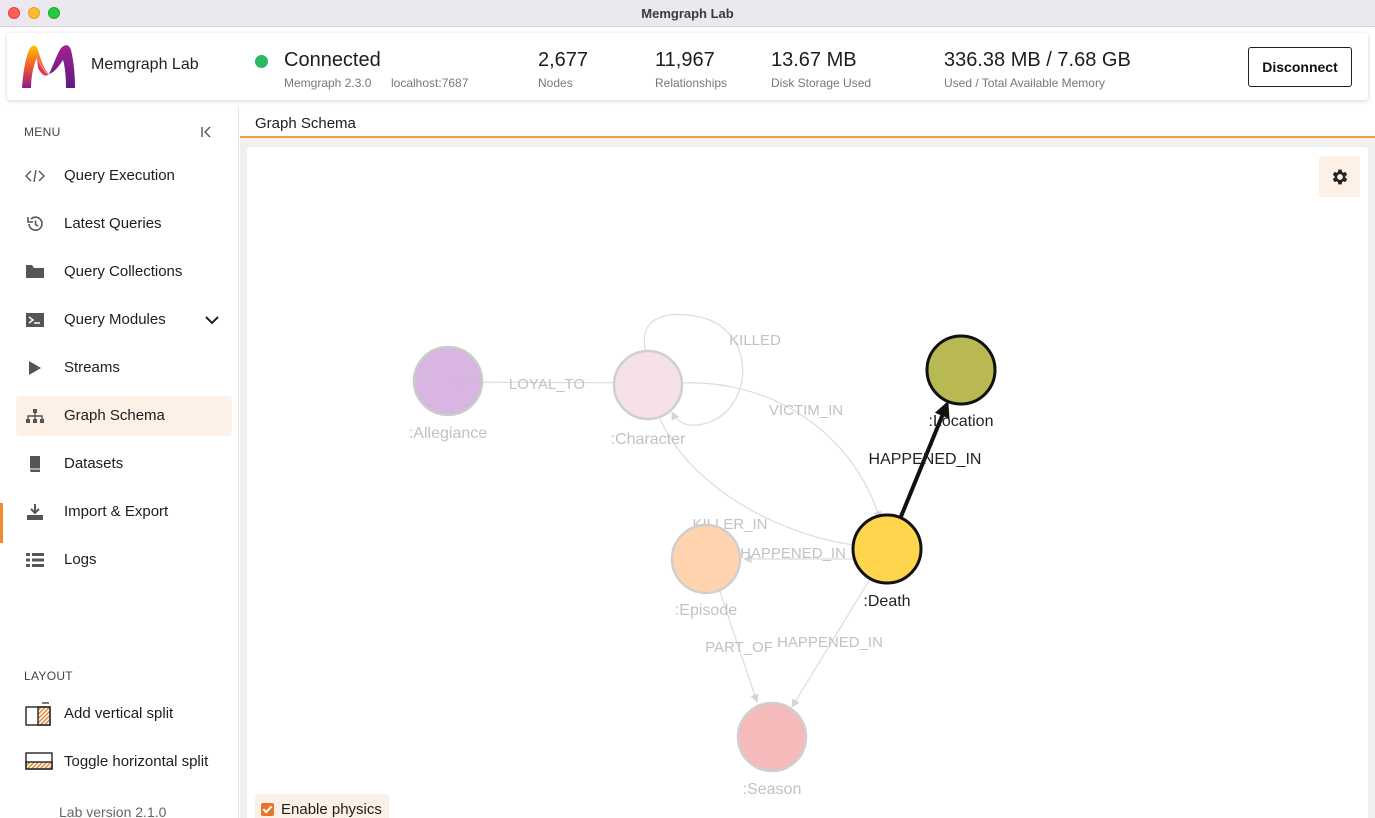  What do you see at coordinates (706, 610) in the screenshot?
I see `node-label: :Episode` at bounding box center [706, 610].